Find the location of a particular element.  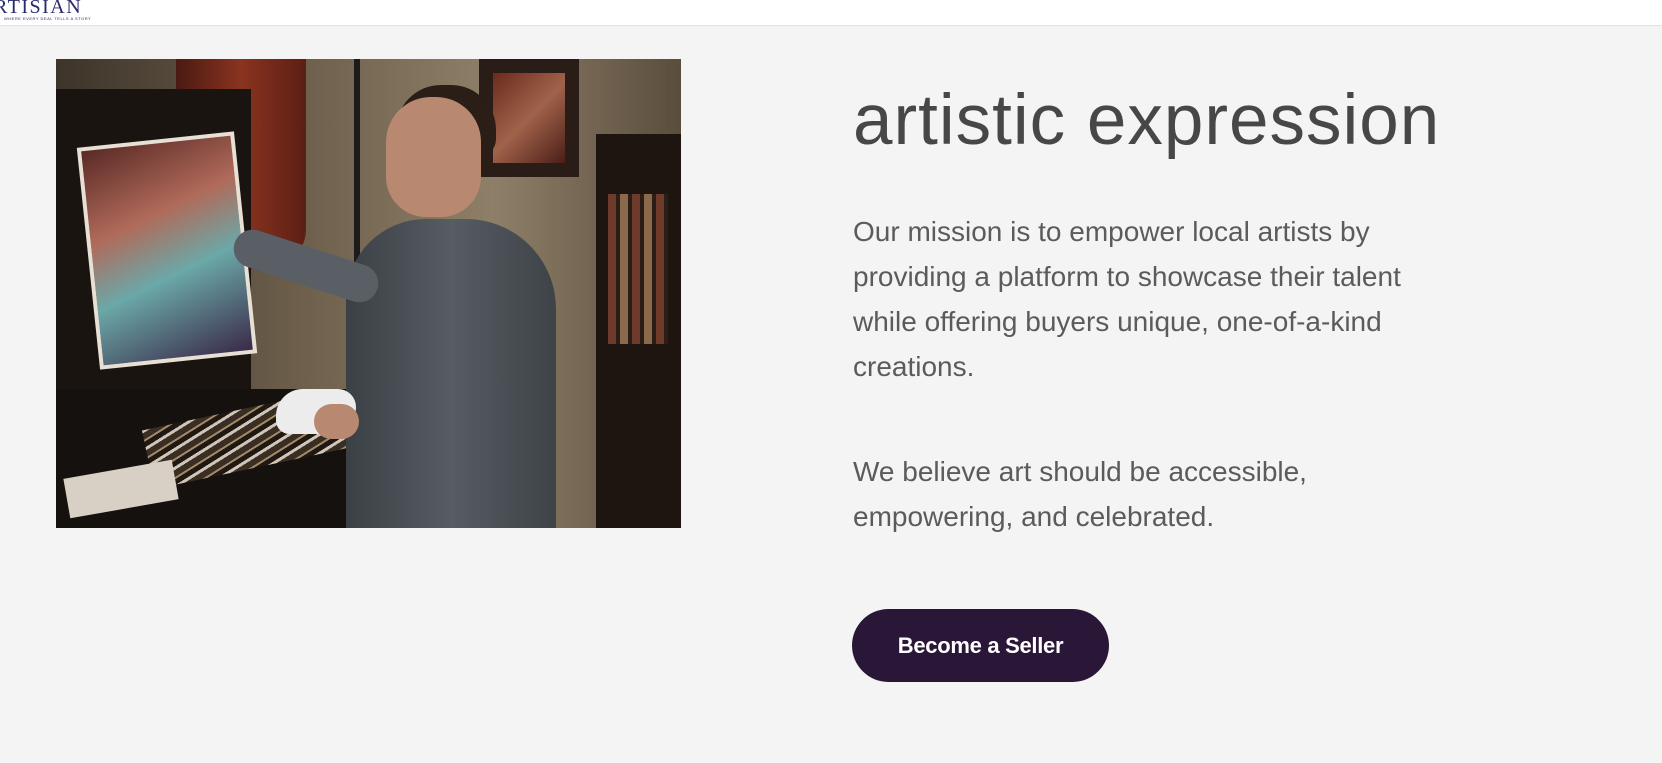

brand-logo: RTISIAN is located at coordinates (41, 8).